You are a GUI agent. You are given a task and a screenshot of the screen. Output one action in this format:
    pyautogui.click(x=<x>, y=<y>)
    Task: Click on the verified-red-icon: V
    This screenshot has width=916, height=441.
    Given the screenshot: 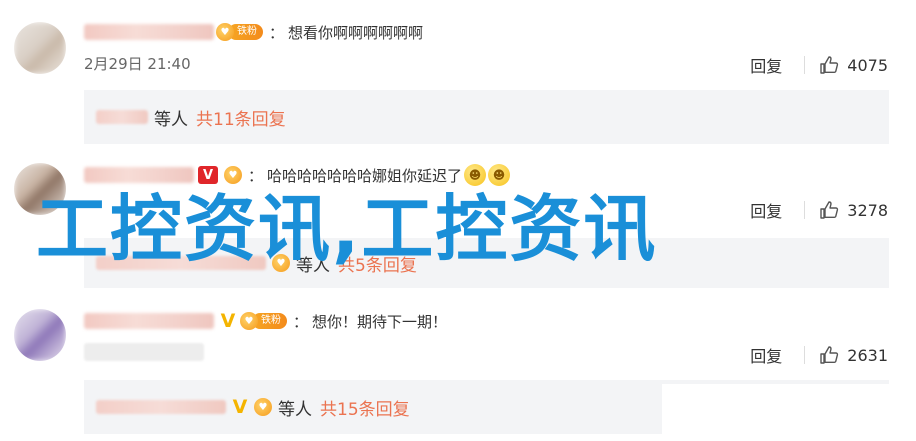 What is the action you would take?
    pyautogui.click(x=208, y=175)
    